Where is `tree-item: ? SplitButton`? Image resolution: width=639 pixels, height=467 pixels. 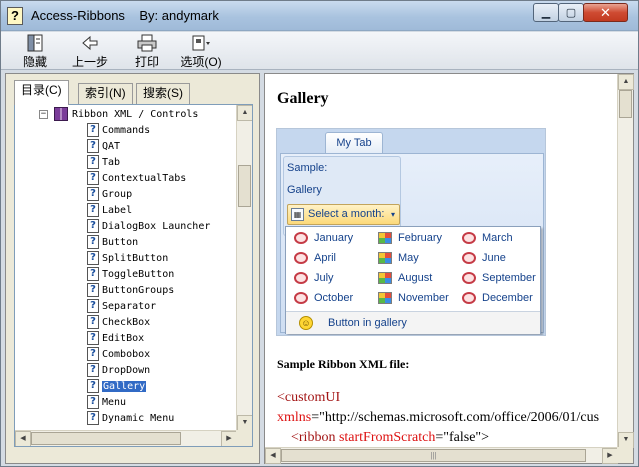 tree-item: ? SplitButton is located at coordinates (127, 259).